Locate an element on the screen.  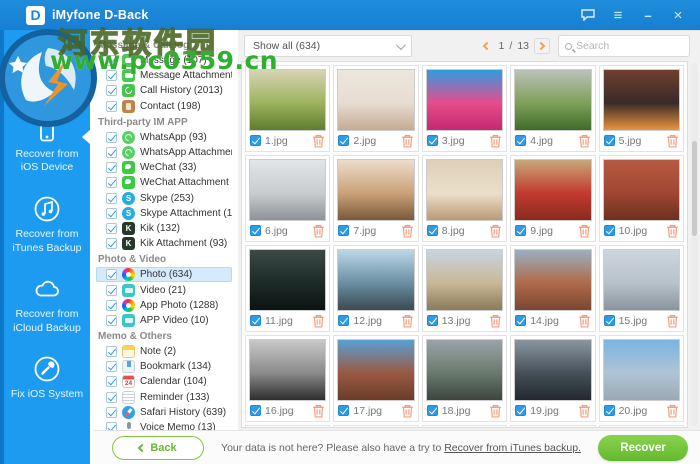
photo-tile: 8.jpg is located at coordinates (464, 198).